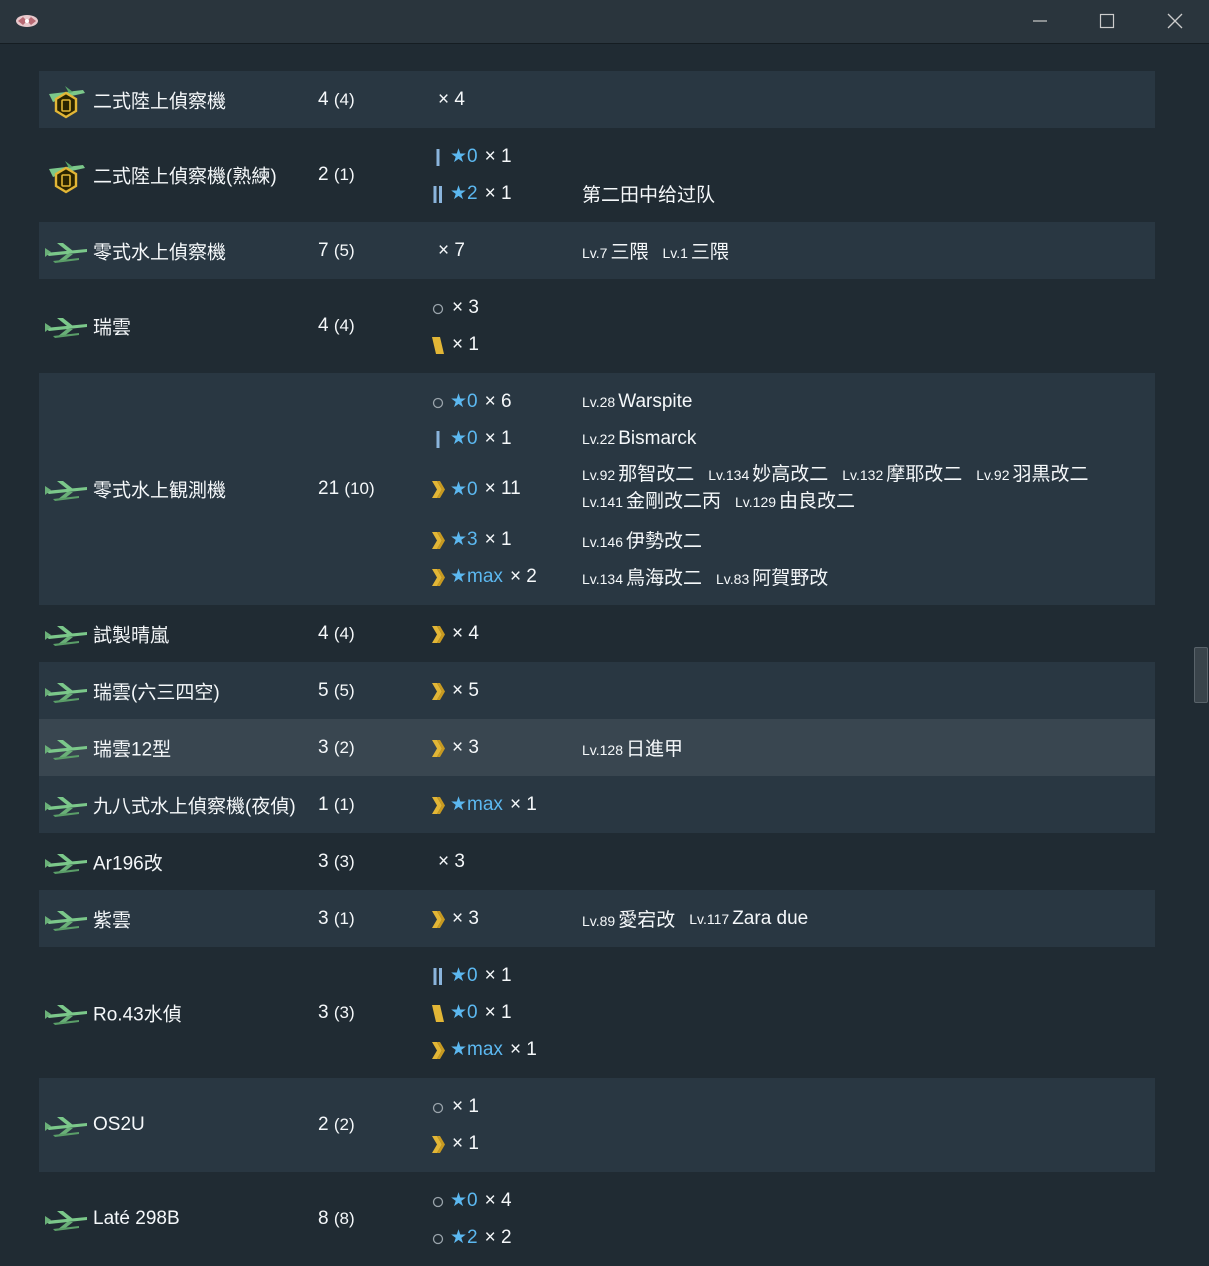  I want to click on ship-entry: Lv.89 愛宕改, so click(628, 918).